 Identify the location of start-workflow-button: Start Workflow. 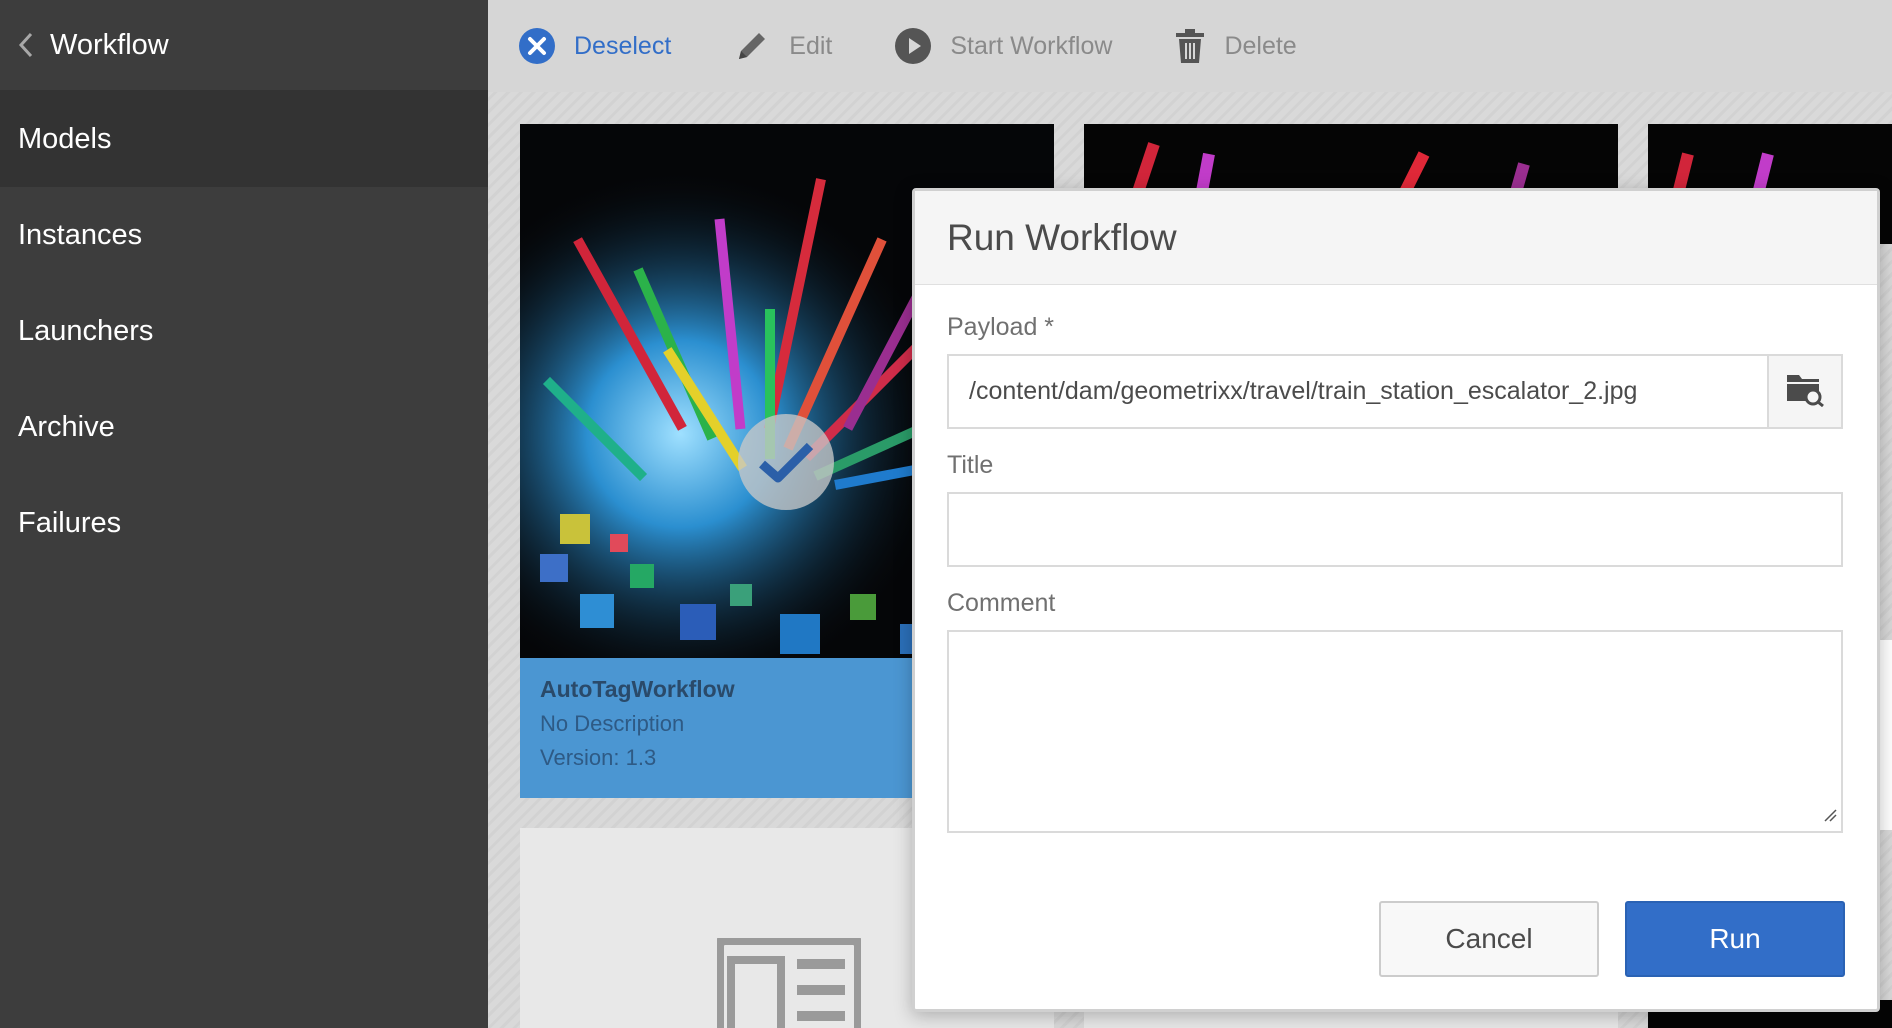
(1003, 46).